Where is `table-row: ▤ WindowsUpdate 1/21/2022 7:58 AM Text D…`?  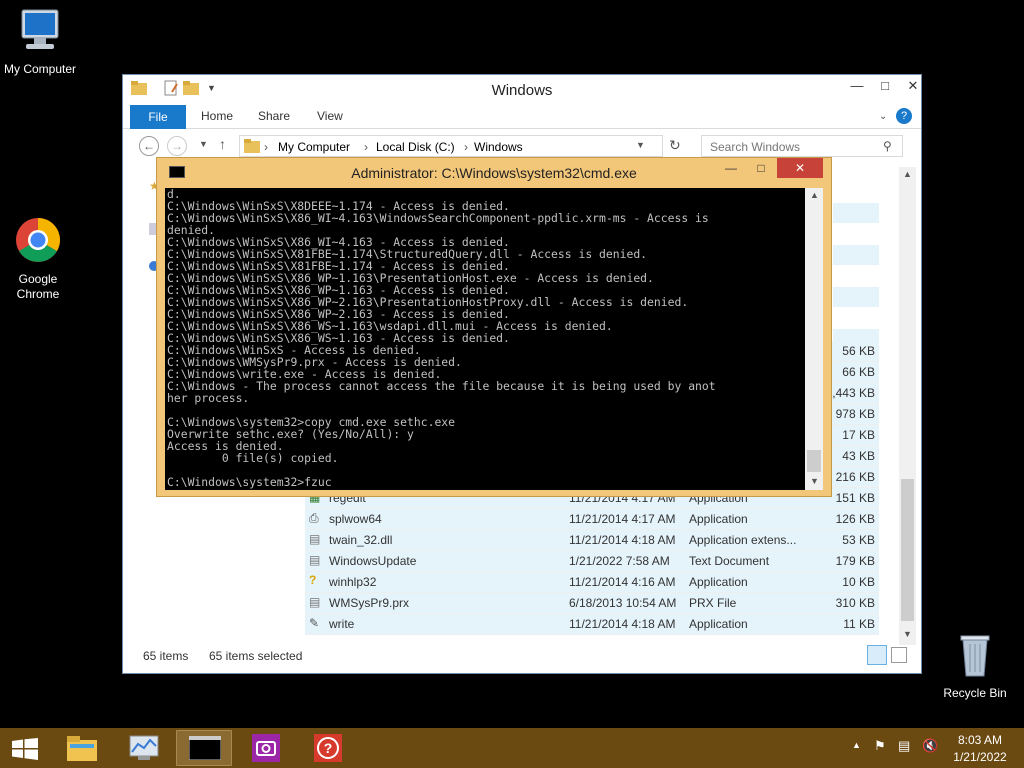
table-row: ▤ WindowsUpdate 1/21/2022 7:58 AM Text D… is located at coordinates (592, 561).